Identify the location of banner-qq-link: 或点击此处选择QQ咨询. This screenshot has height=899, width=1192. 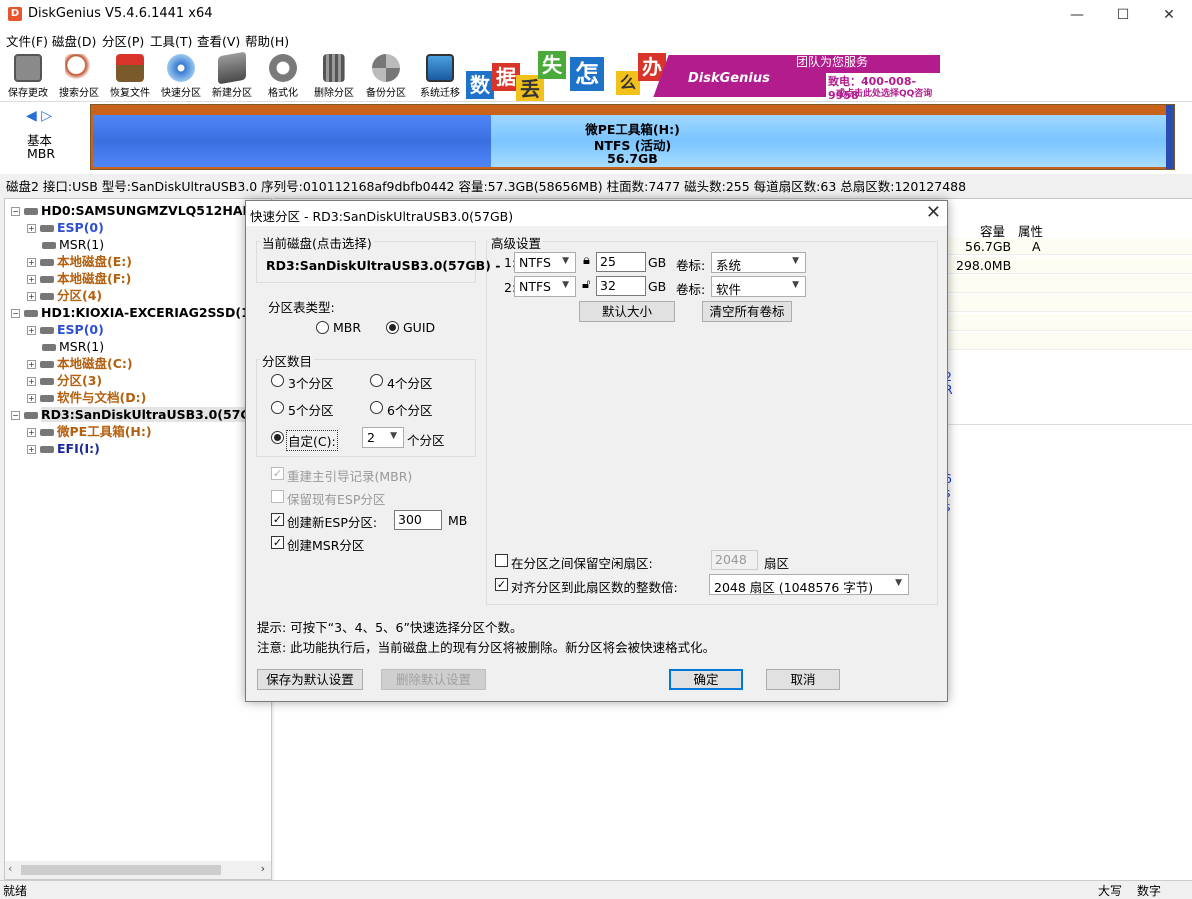
(884, 92).